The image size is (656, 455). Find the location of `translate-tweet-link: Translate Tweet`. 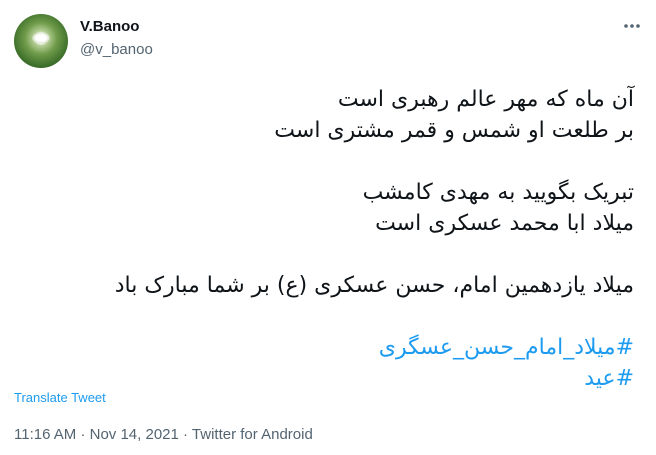

translate-tweet-link: Translate Tweet is located at coordinates (60, 397).